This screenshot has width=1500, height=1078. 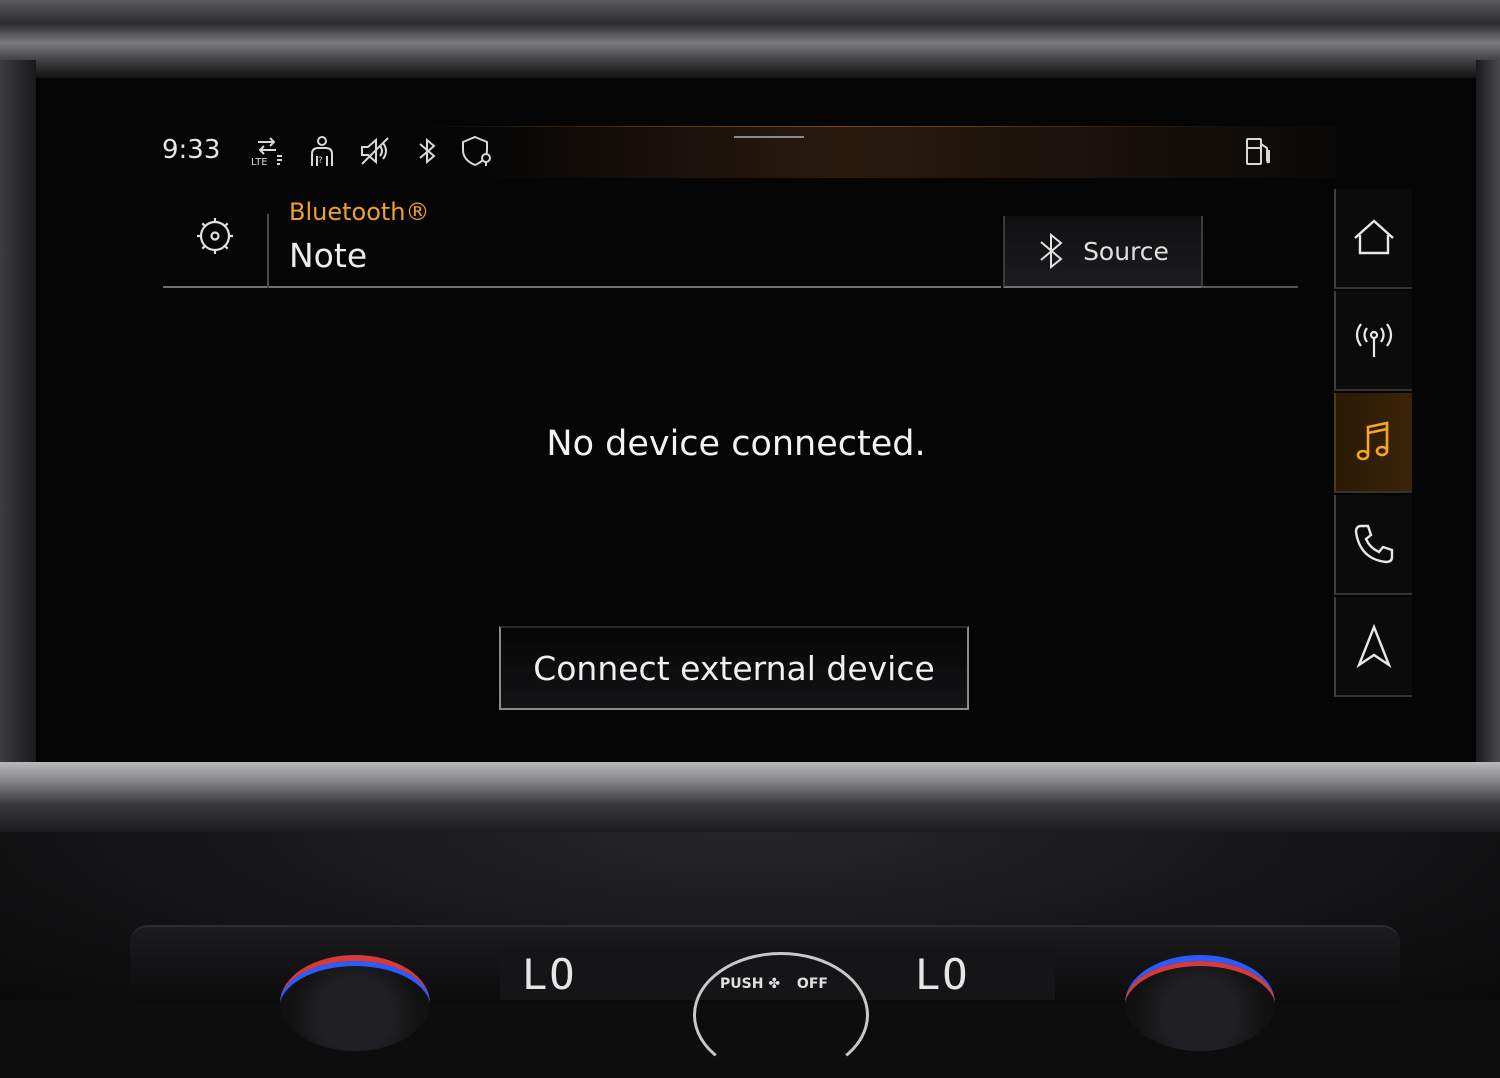 I want to click on status-bar-glow, so click(x=826, y=126).